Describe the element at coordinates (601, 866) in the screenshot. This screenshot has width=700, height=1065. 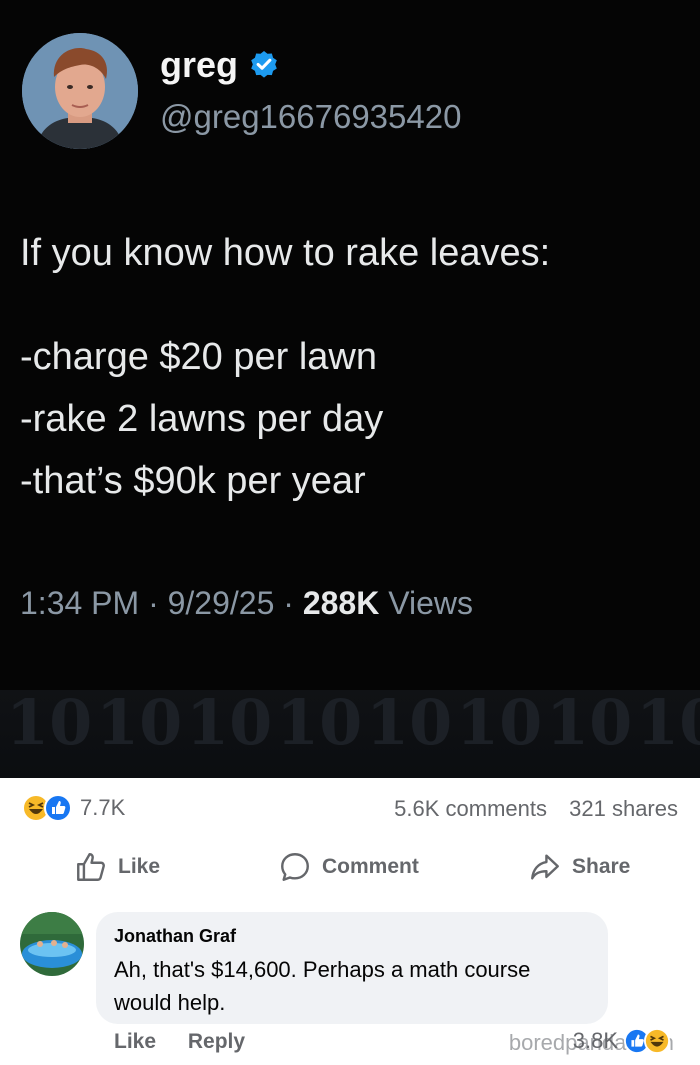
I see `share-label: Share` at that location.